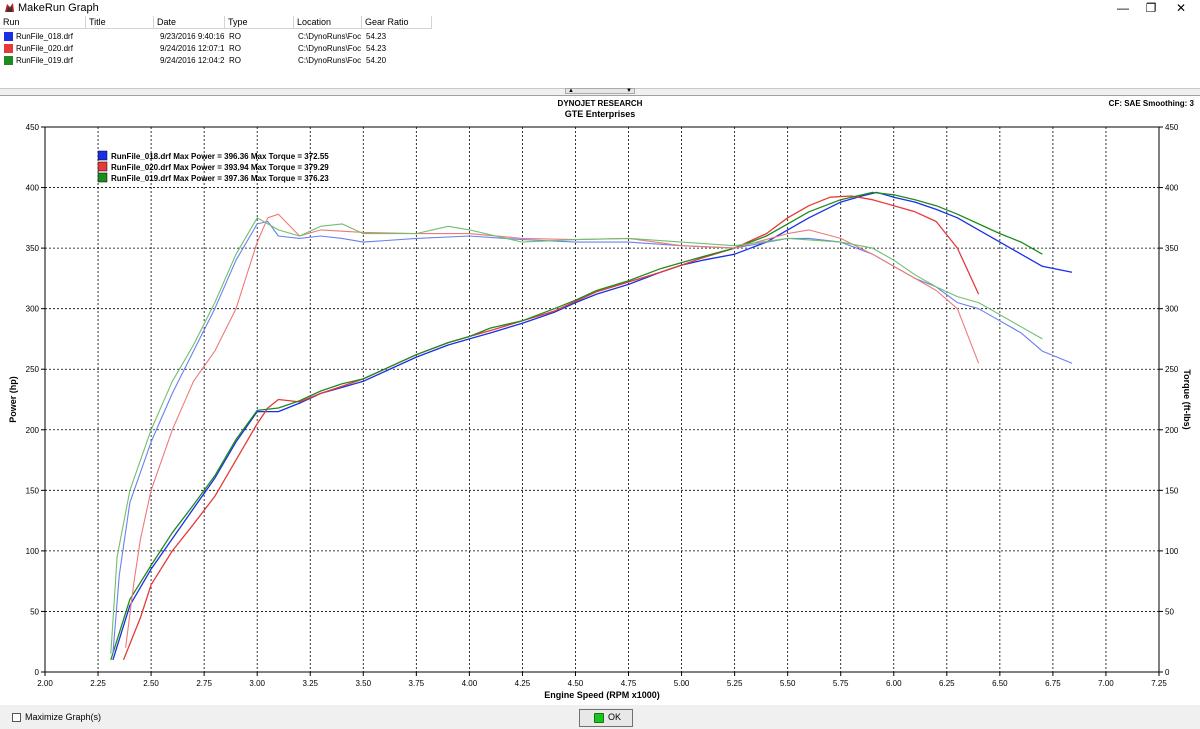 The width and height of the screenshot is (1200, 729). Describe the element at coordinates (44, 60) in the screenshot. I see `run-name: RunFile_019.drf` at that location.